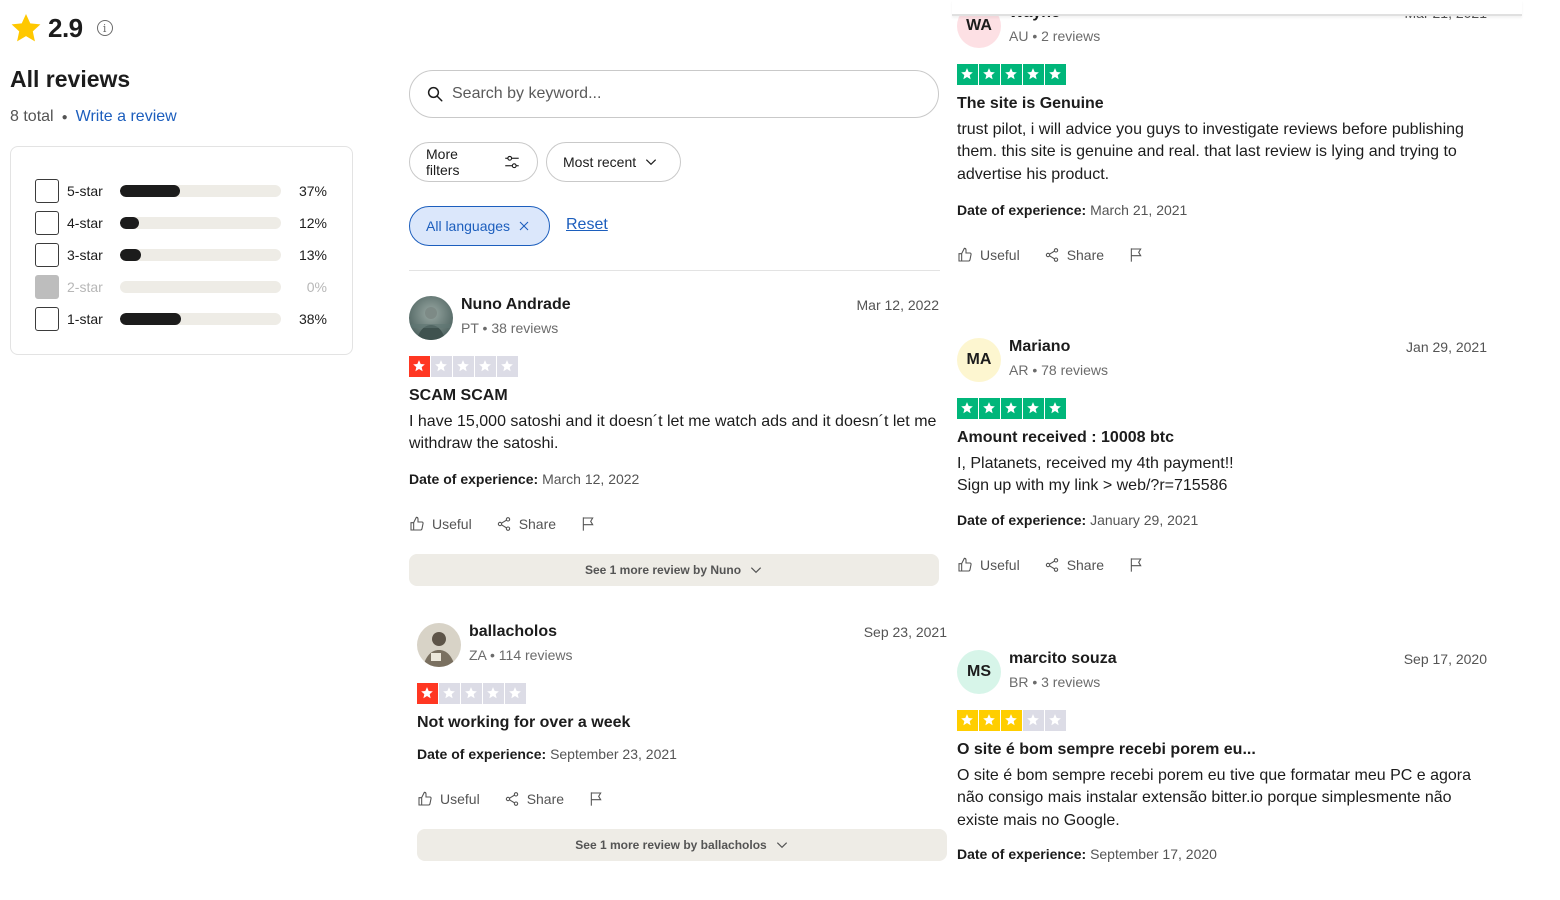  Describe the element at coordinates (1039, 347) in the screenshot. I see `reviewer-name: Mariano` at that location.